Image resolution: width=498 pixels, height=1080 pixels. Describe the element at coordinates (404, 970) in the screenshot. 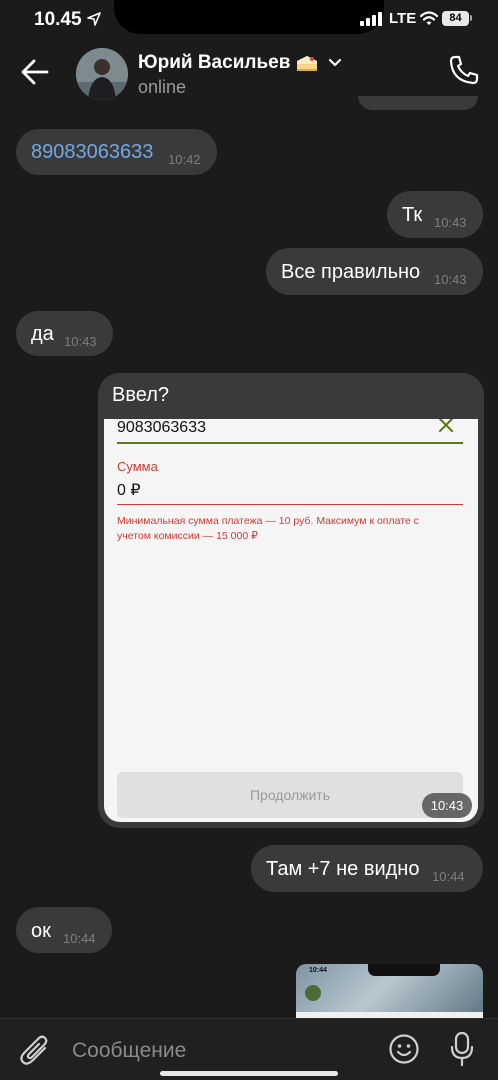

I see `partial-screenshot-notch` at that location.